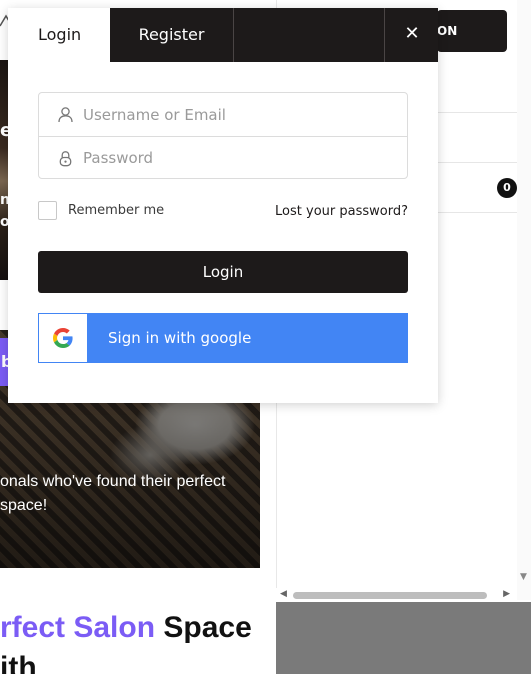 The width and height of the screenshot is (531, 674). I want to click on lock-icon, so click(65, 158).